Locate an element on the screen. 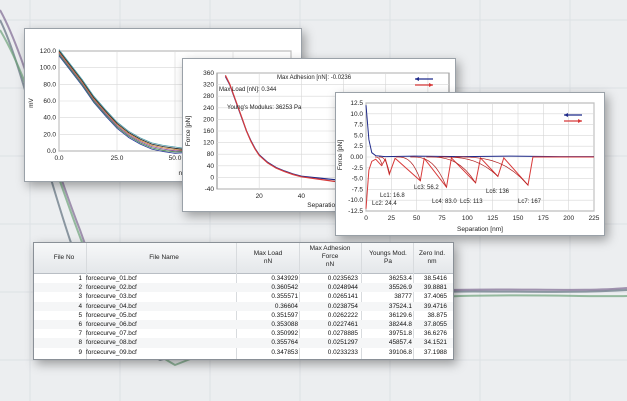 This screenshot has height=401, width=627. cell-max-adhesion: 0.0235623 is located at coordinates (342, 278).